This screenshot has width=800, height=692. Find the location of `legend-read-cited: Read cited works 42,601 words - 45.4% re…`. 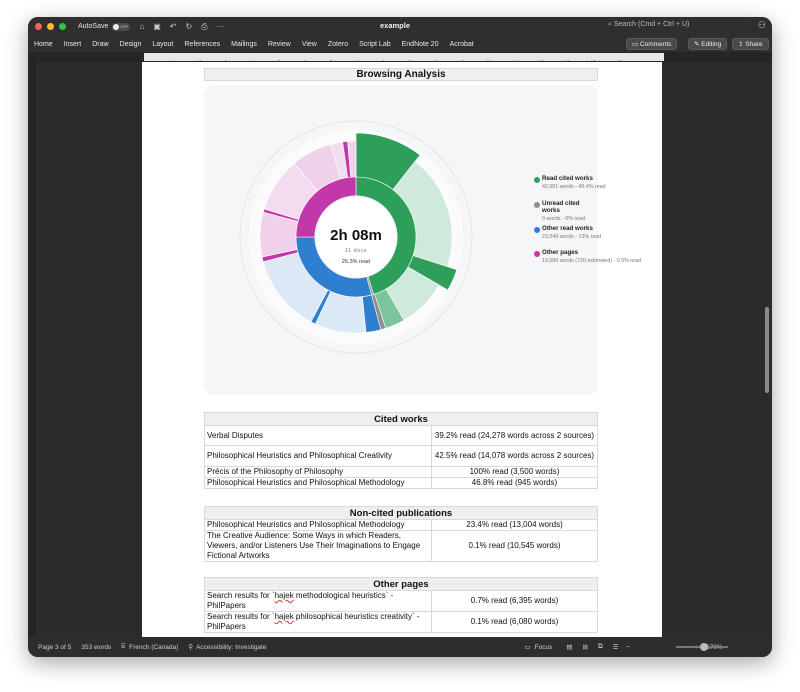

legend-read-cited: Read cited works 42,601 words - 45.4% re… is located at coordinates (570, 182).